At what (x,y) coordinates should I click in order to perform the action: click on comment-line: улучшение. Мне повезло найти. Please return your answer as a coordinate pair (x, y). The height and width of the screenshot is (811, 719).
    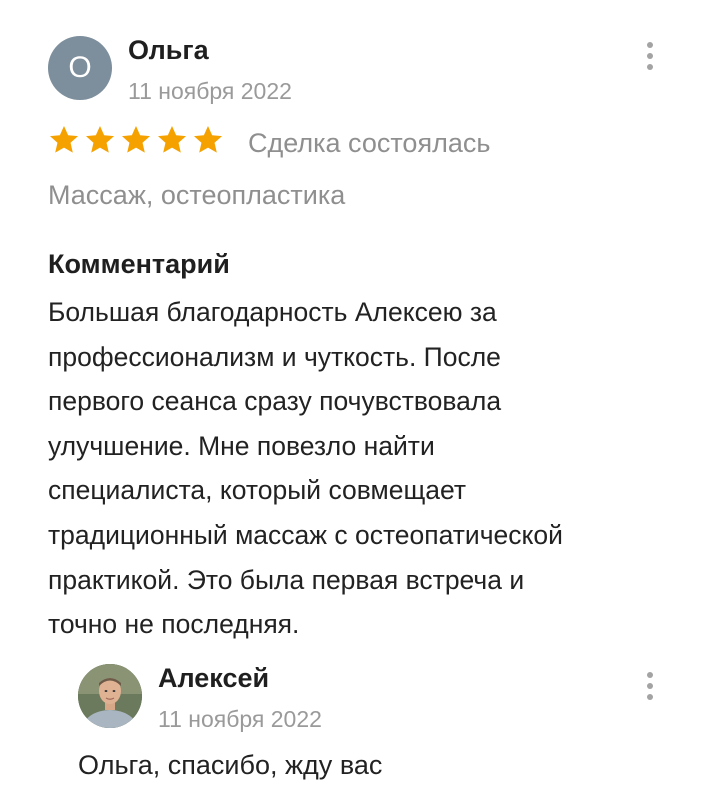
    Looking at the image, I should click on (241, 445).